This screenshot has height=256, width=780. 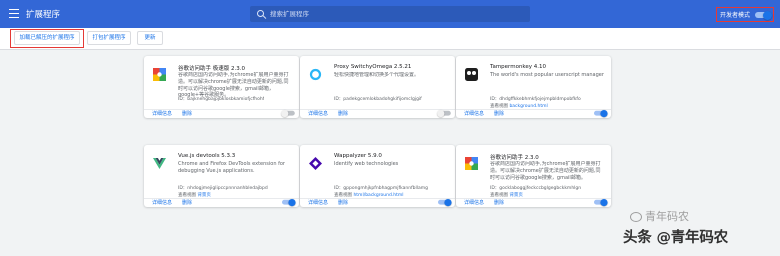 What do you see at coordinates (636, 217) in the screenshot?
I see `wechat-icon` at bounding box center [636, 217].